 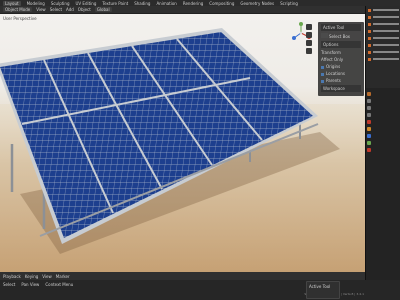 I want to click on status-select: Select, so click(x=9, y=284).